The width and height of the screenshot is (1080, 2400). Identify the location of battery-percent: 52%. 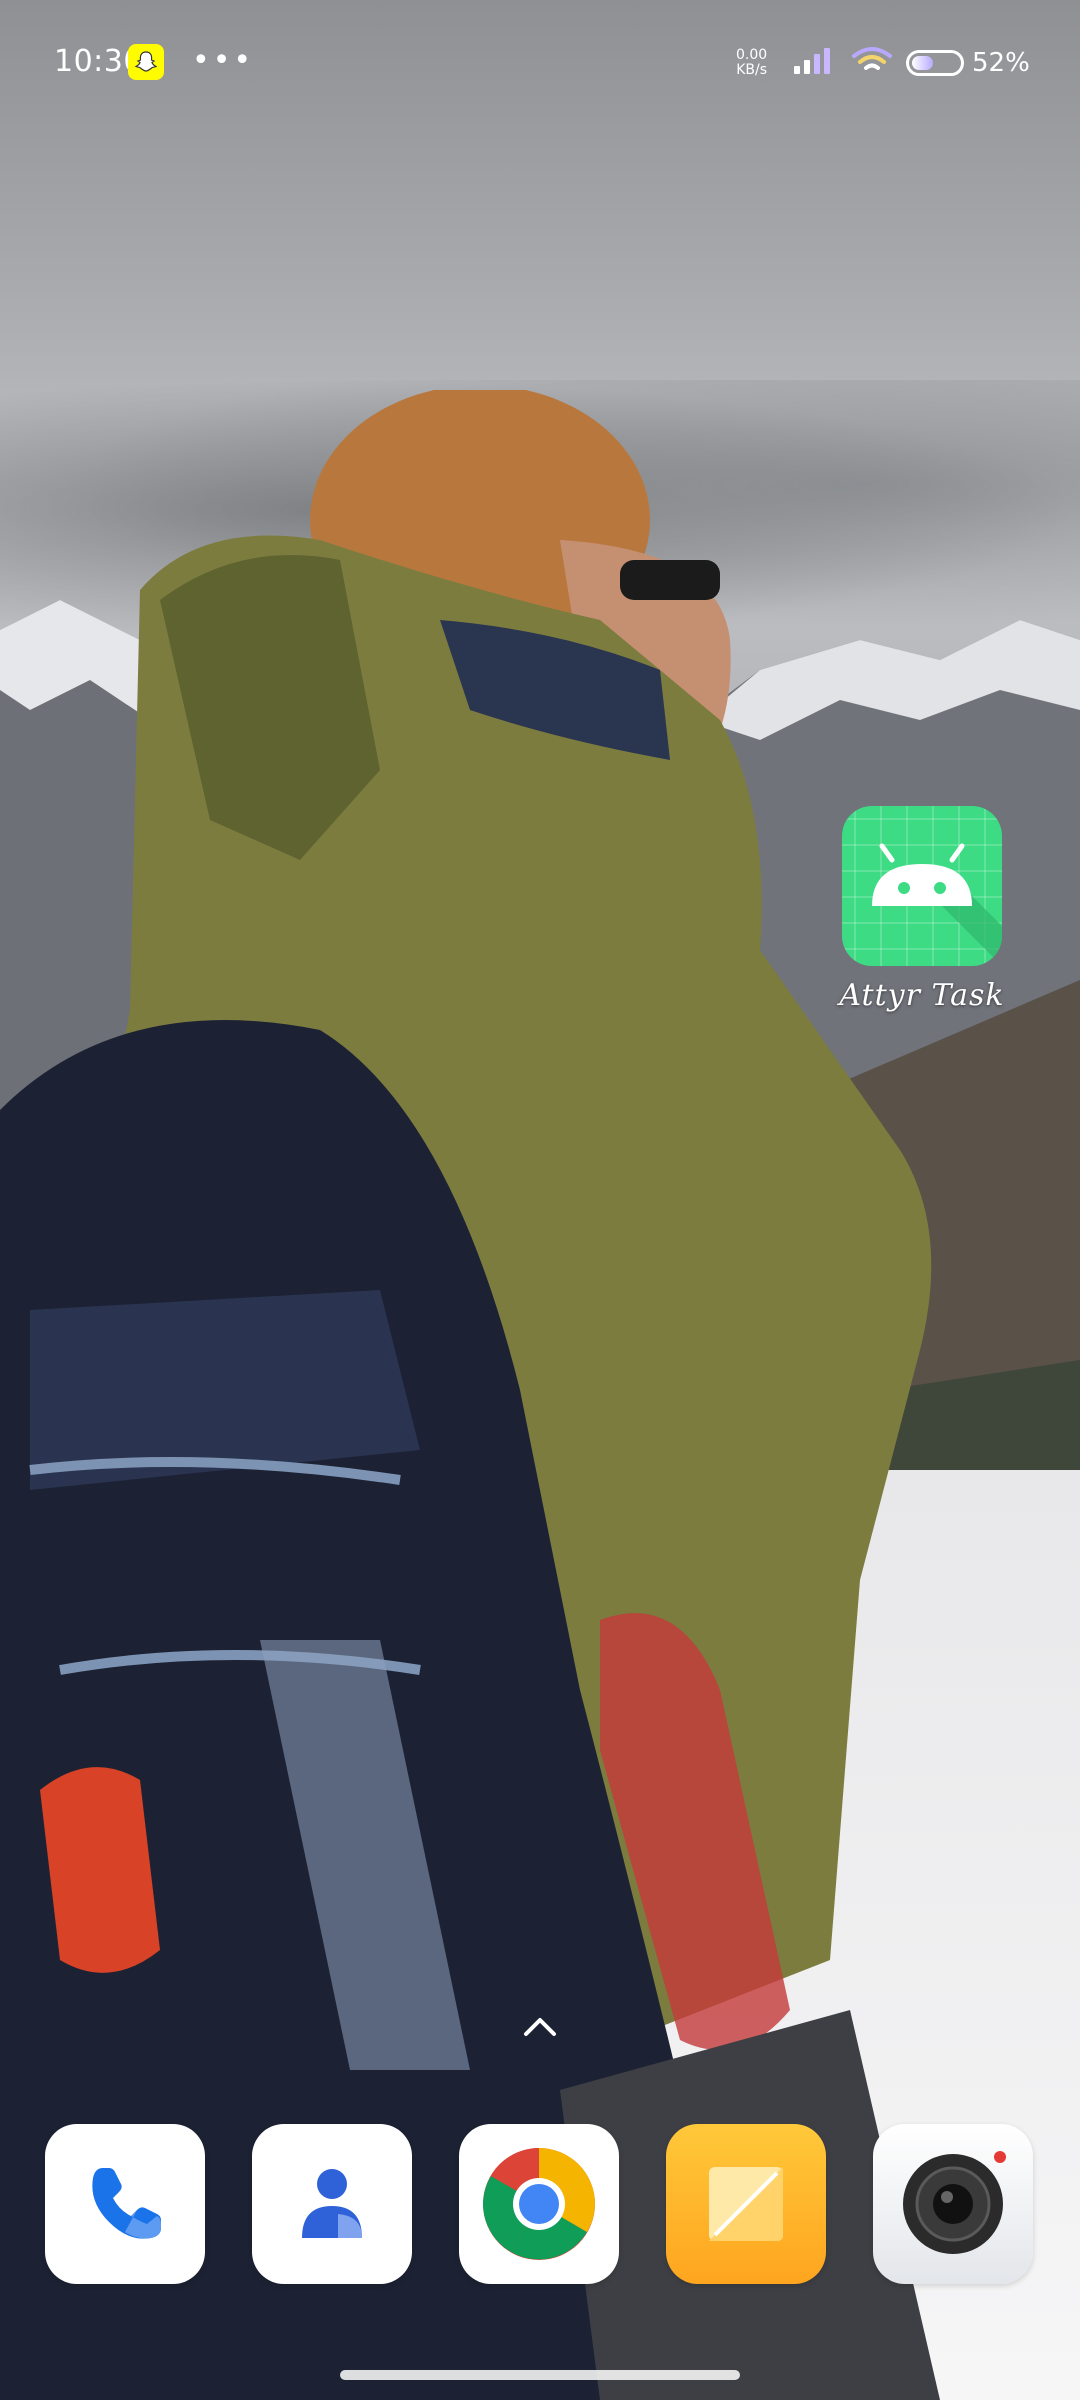
(1001, 63).